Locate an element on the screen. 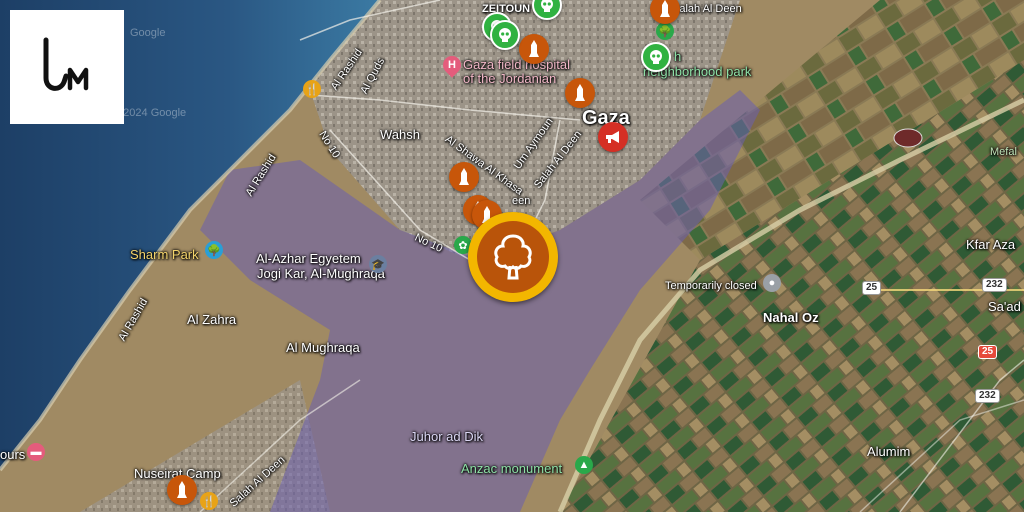 Image resolution: width=1024 pixels, height=512 pixels. poi-label-sharm-park: Sharm Park is located at coordinates (164, 254).